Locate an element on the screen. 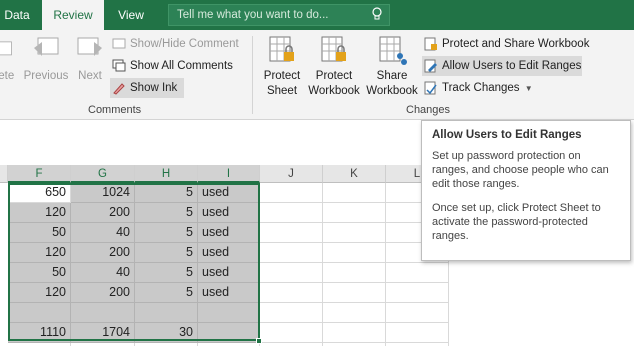 This screenshot has width=634, height=346. next-label: Next is located at coordinates (90, 76).